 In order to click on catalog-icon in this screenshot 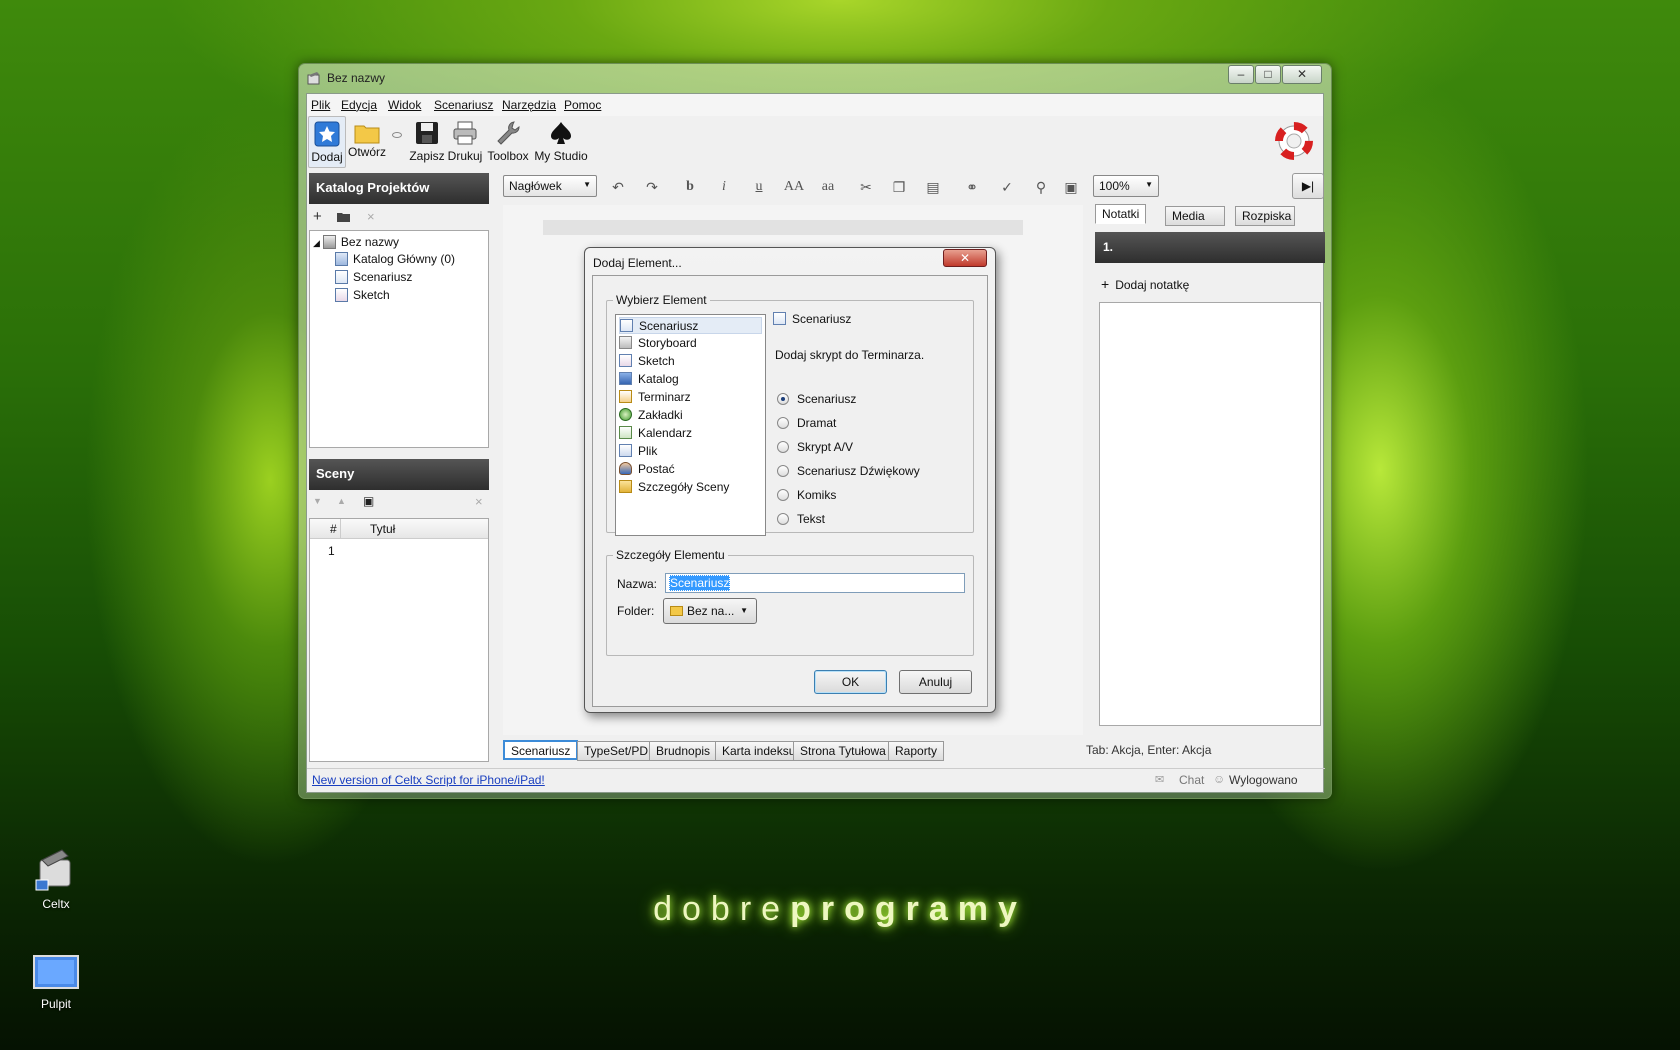, I will do `click(341, 259)`.